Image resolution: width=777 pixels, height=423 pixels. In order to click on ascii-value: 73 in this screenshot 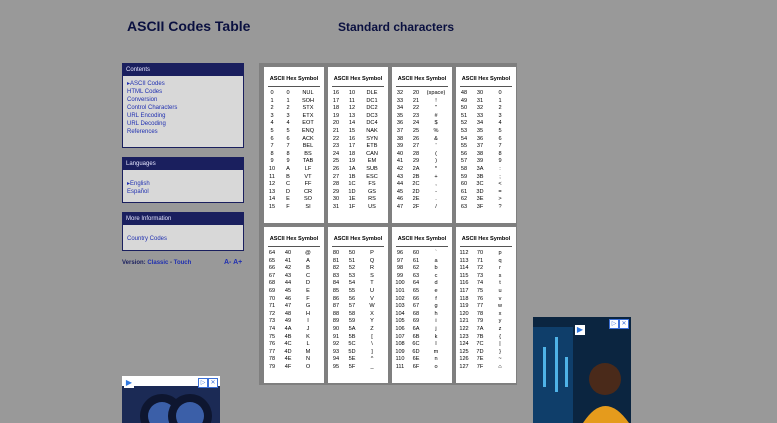, I will do `click(272, 321)`.